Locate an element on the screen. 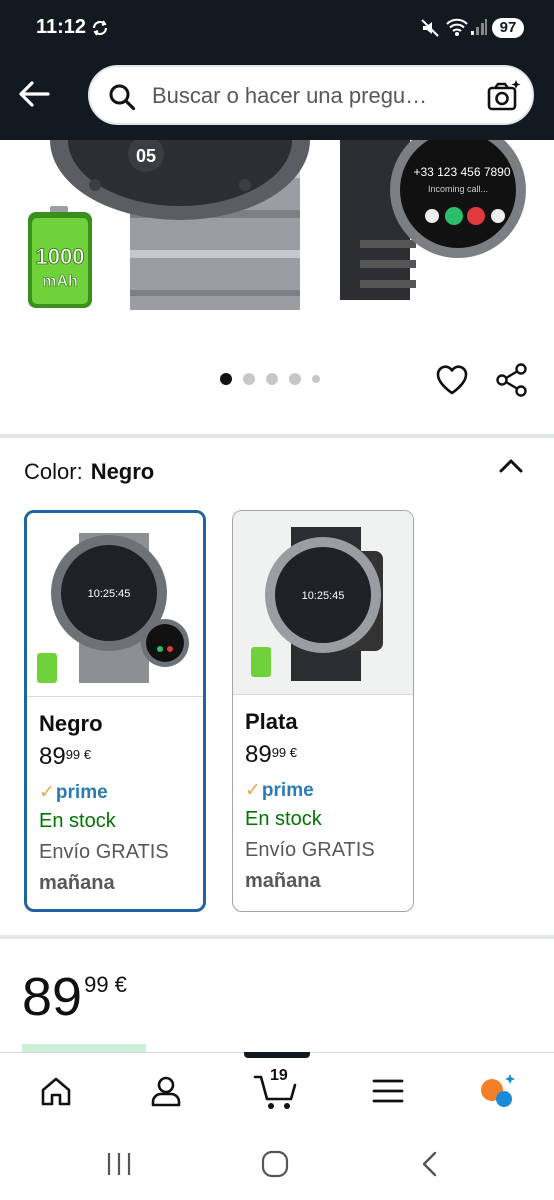 Image resolution: width=554 pixels, height=1200 pixels. color-selected-value: Negro is located at coordinates (122, 471).